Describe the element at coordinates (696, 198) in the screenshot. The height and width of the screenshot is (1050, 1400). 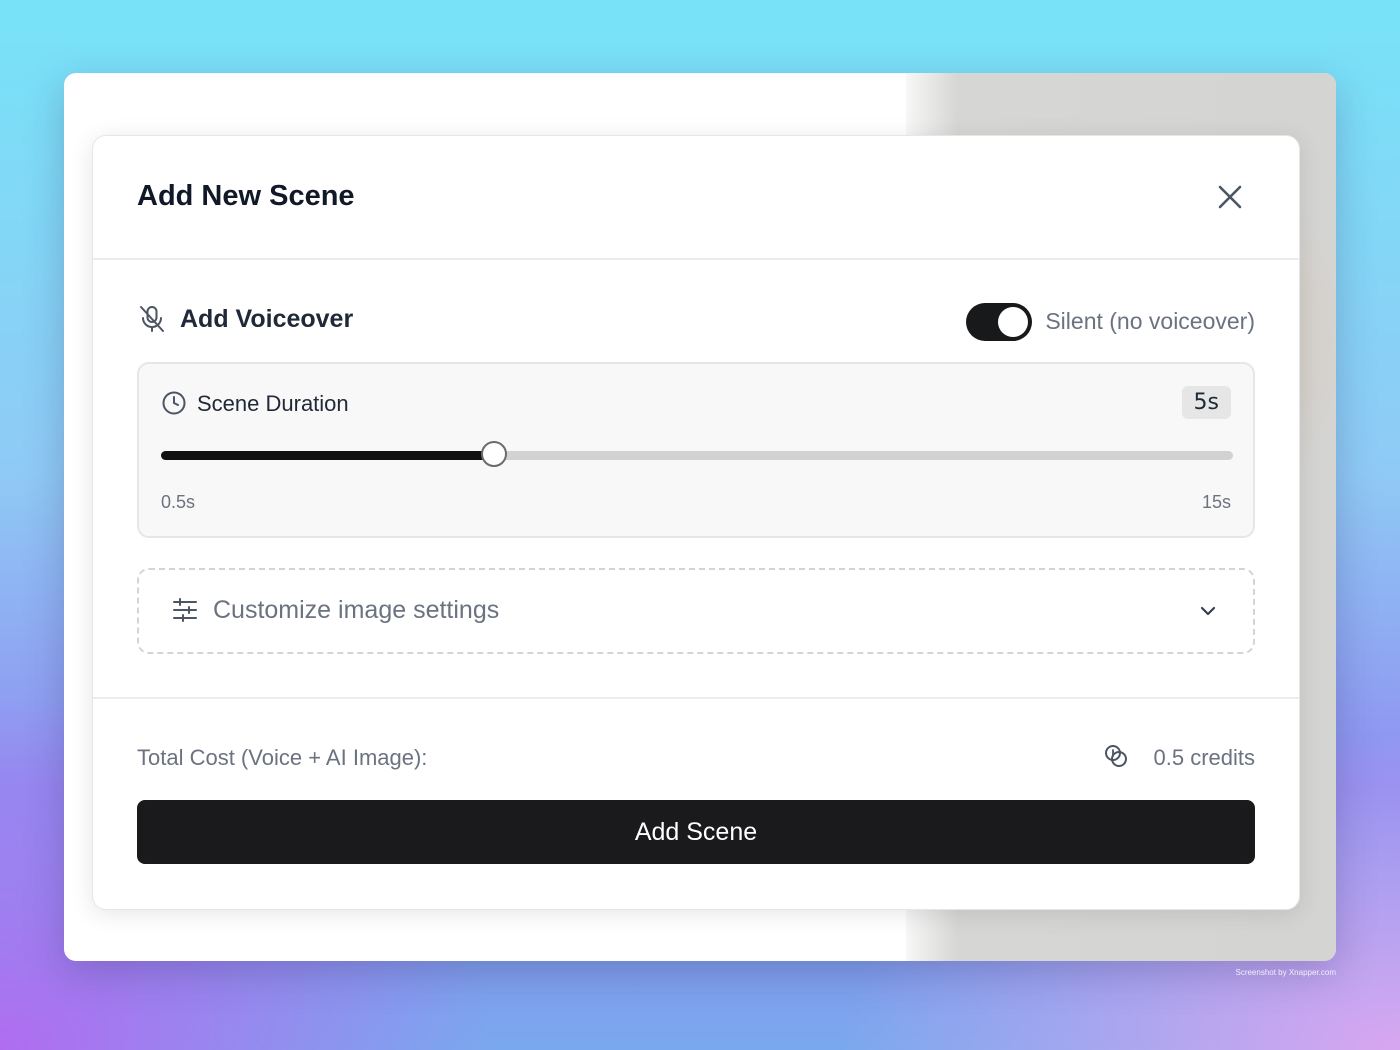
I see `modal-header: Add New Scene` at that location.